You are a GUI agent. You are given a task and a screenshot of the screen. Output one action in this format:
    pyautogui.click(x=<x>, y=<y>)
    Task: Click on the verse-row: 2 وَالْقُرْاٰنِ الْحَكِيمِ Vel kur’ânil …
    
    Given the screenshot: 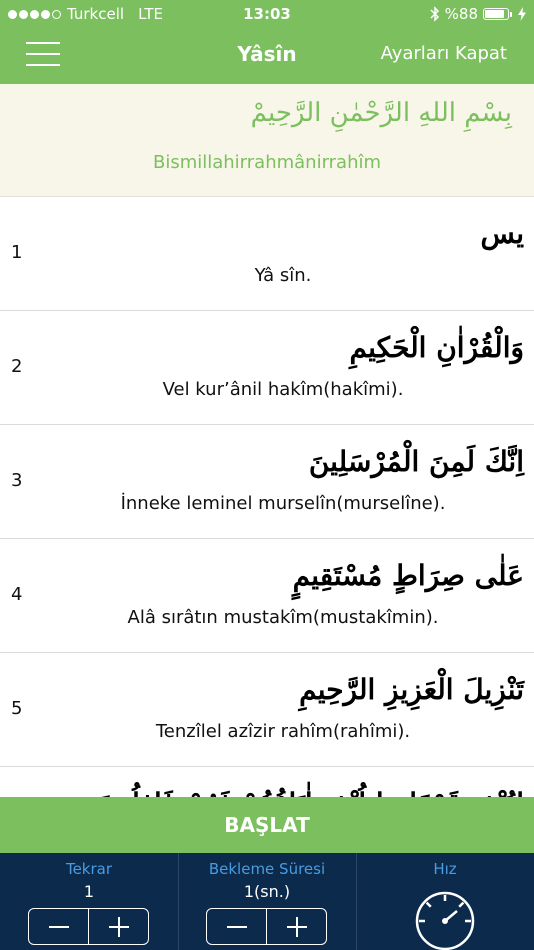 What is the action you would take?
    pyautogui.click(x=267, y=368)
    